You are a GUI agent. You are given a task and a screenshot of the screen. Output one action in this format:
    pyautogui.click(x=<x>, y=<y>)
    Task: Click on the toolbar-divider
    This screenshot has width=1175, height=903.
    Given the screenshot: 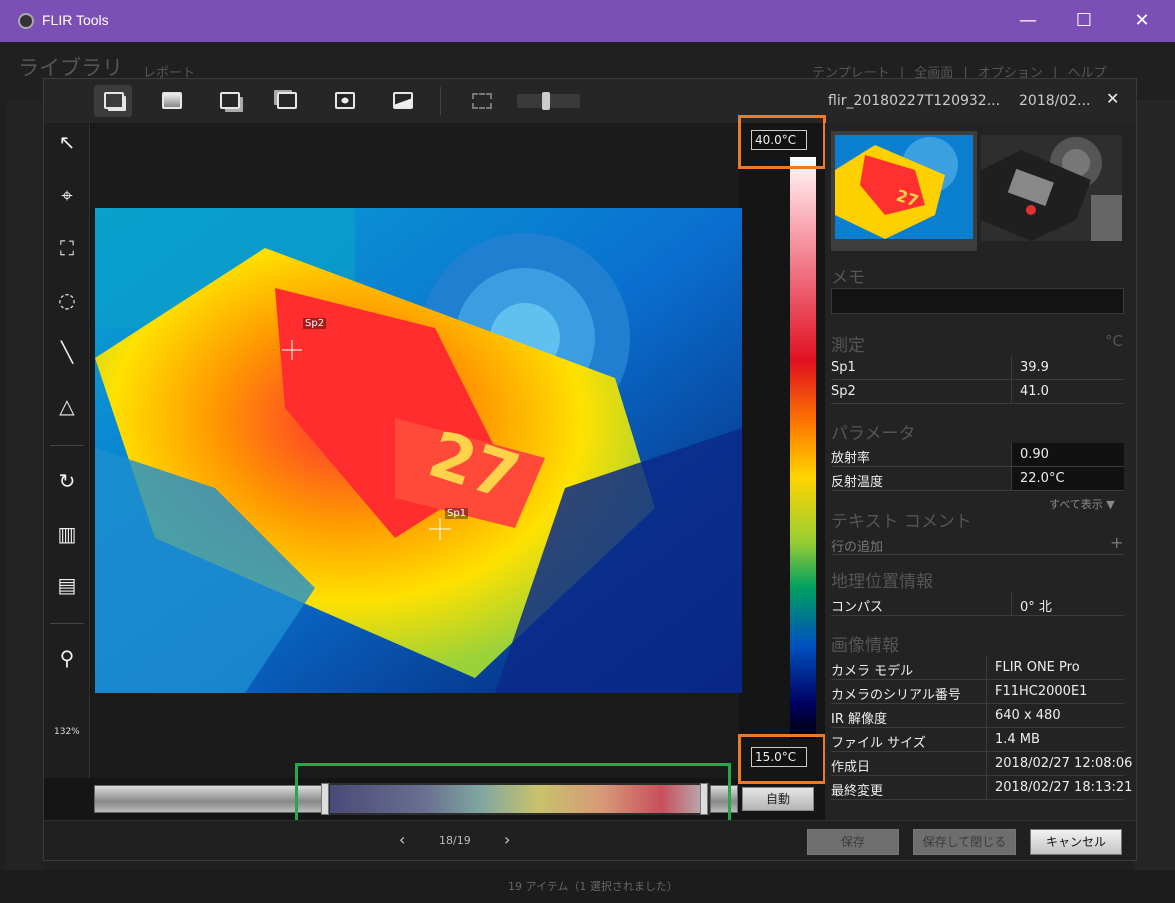 What is the action you would take?
    pyautogui.click(x=440, y=101)
    